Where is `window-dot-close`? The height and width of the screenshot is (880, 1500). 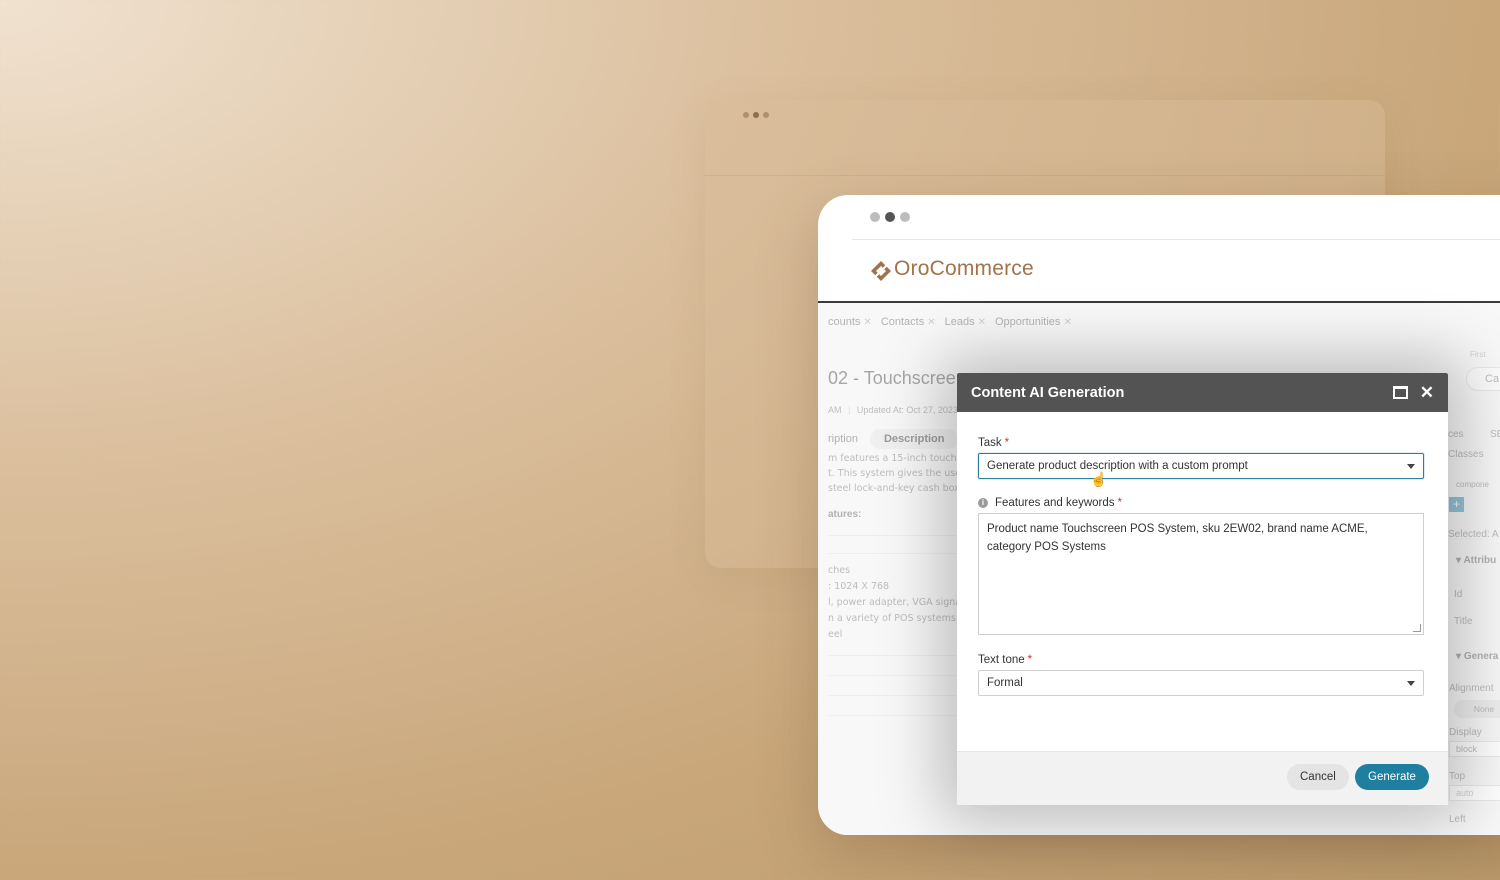
window-dot-close is located at coordinates (875, 217).